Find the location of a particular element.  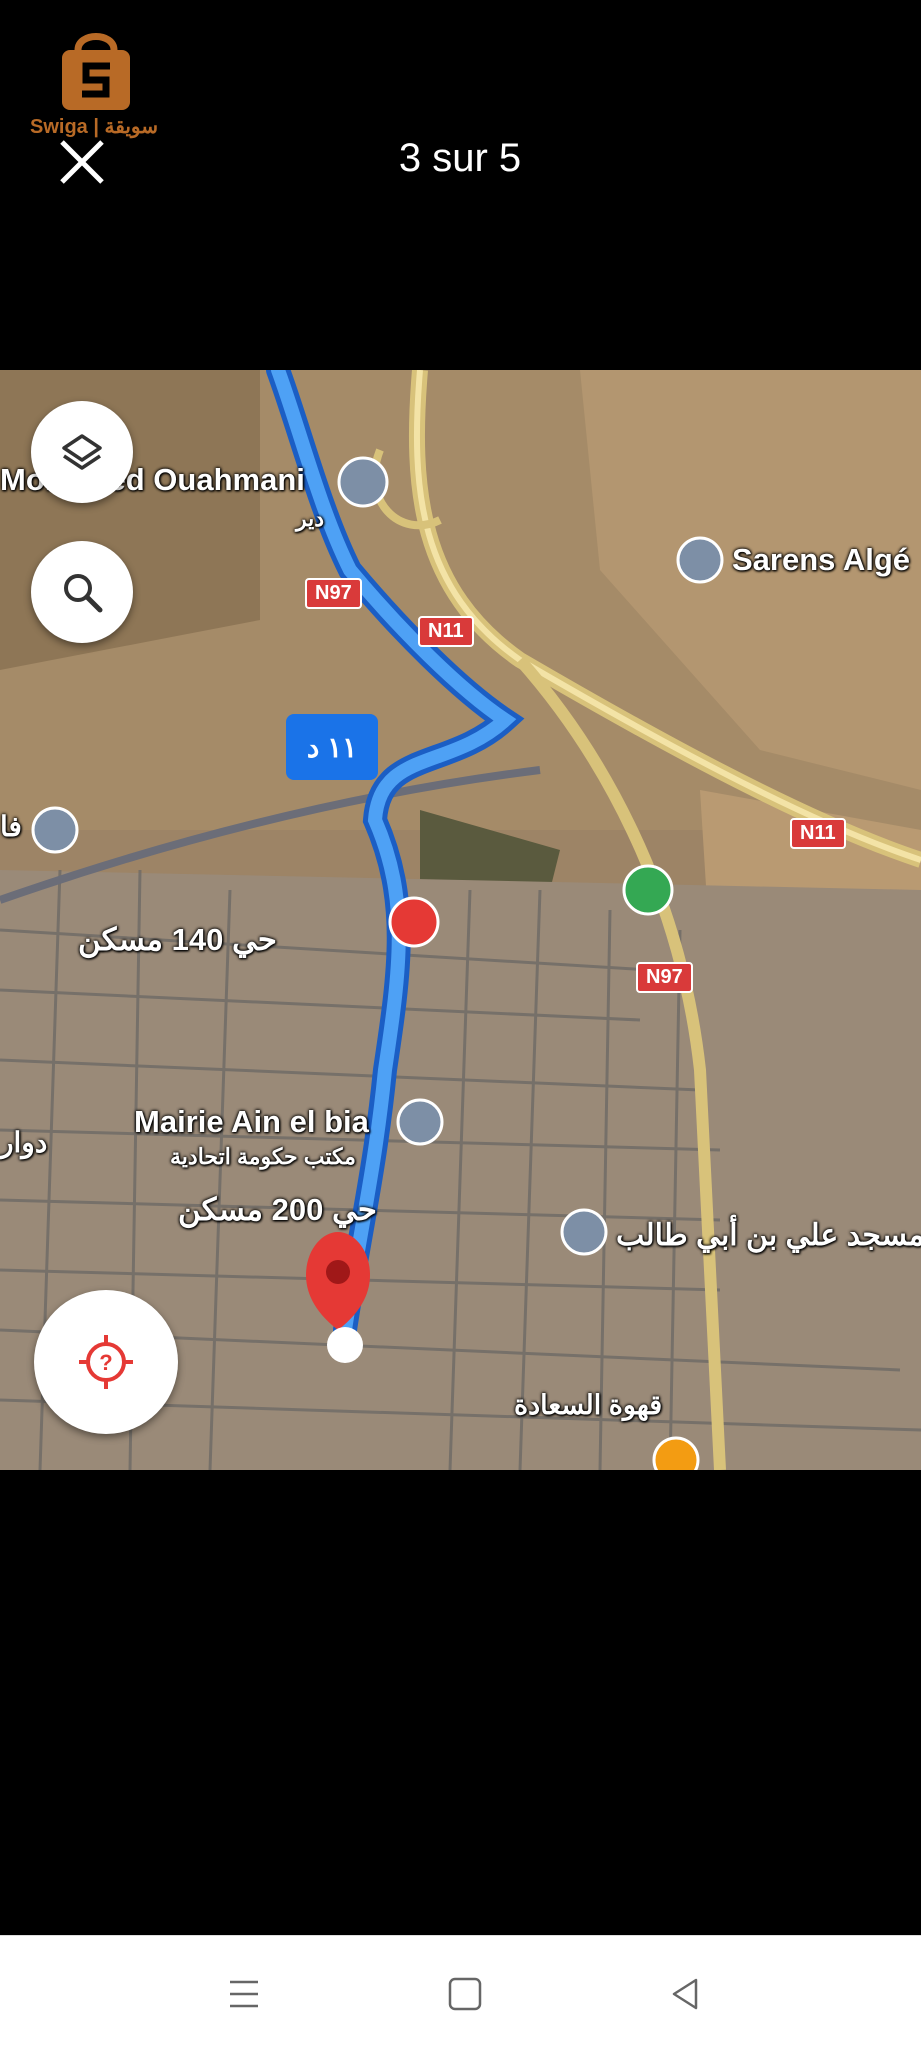

map-label: Sarens Algé is located at coordinates (821, 559).